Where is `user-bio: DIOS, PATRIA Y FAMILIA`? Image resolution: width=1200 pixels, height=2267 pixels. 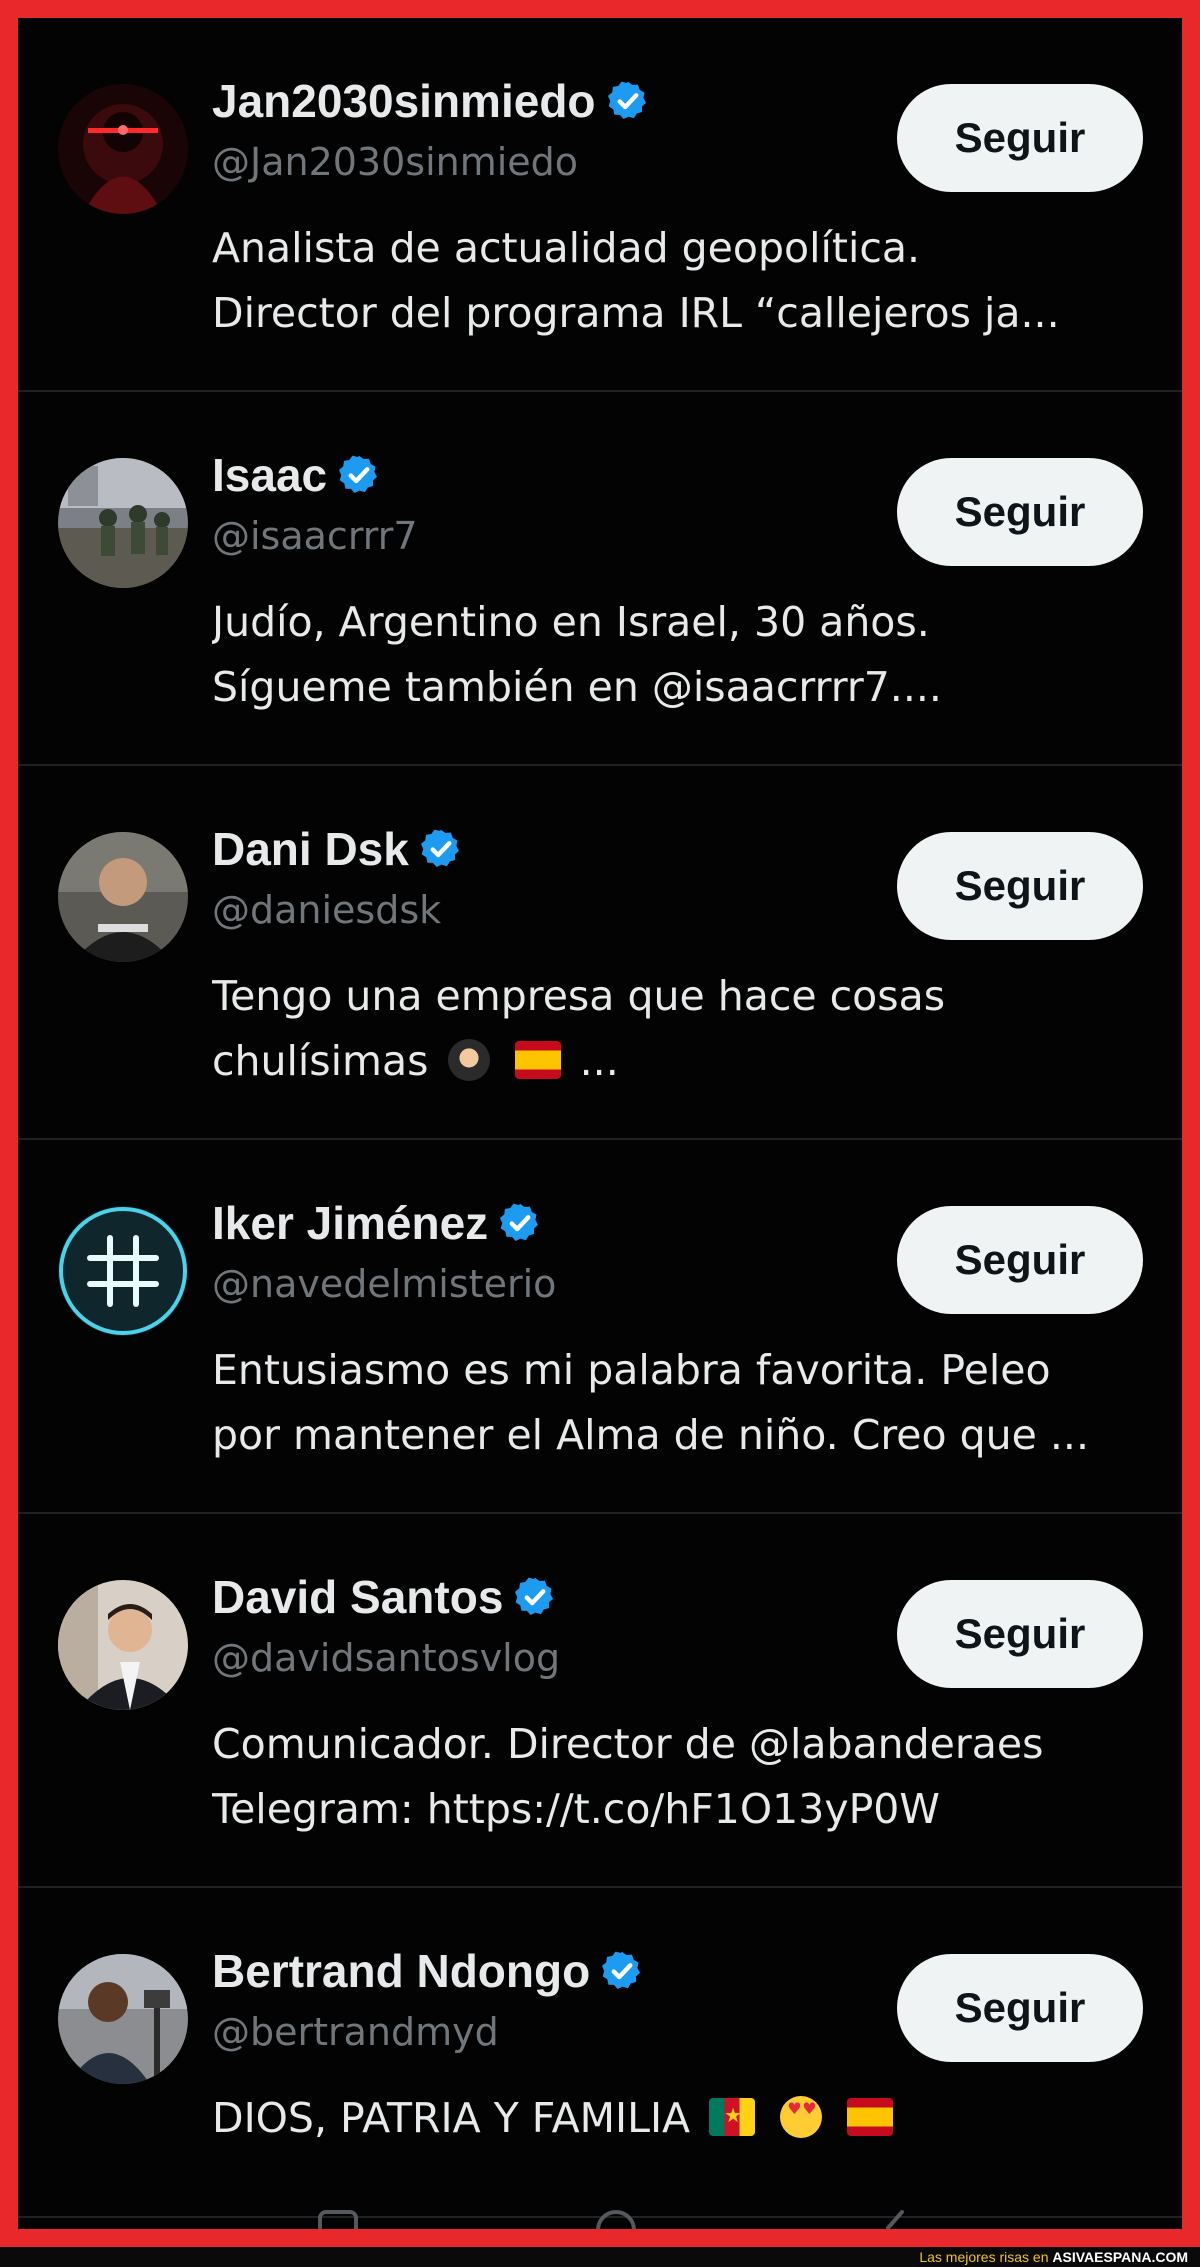 user-bio: DIOS, PATRIA Y FAMILIA is located at coordinates (682, 2118).